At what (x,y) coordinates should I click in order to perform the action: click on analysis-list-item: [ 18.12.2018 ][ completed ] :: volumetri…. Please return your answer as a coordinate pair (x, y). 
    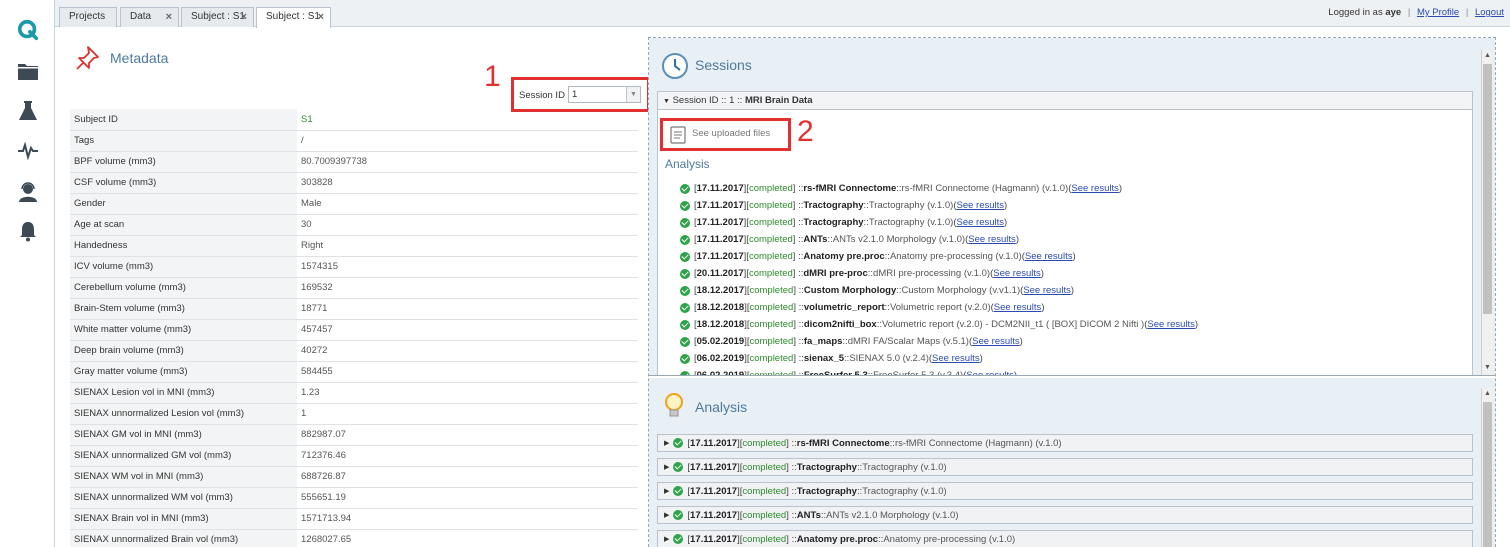
    Looking at the image, I should click on (1075, 307).